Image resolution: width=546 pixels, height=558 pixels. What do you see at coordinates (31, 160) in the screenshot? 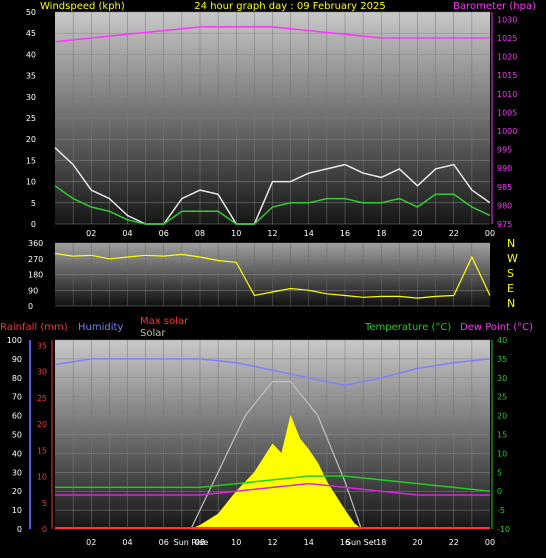
I see `wind-speed-tick: 15` at bounding box center [31, 160].